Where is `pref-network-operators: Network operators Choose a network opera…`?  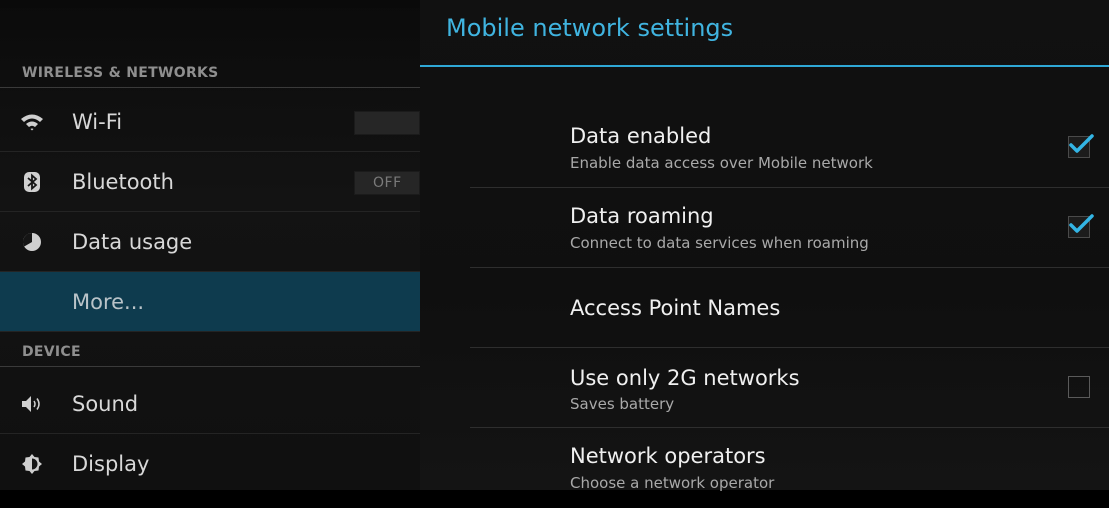
pref-network-operators: Network operators Choose a network opera… is located at coordinates (789, 468).